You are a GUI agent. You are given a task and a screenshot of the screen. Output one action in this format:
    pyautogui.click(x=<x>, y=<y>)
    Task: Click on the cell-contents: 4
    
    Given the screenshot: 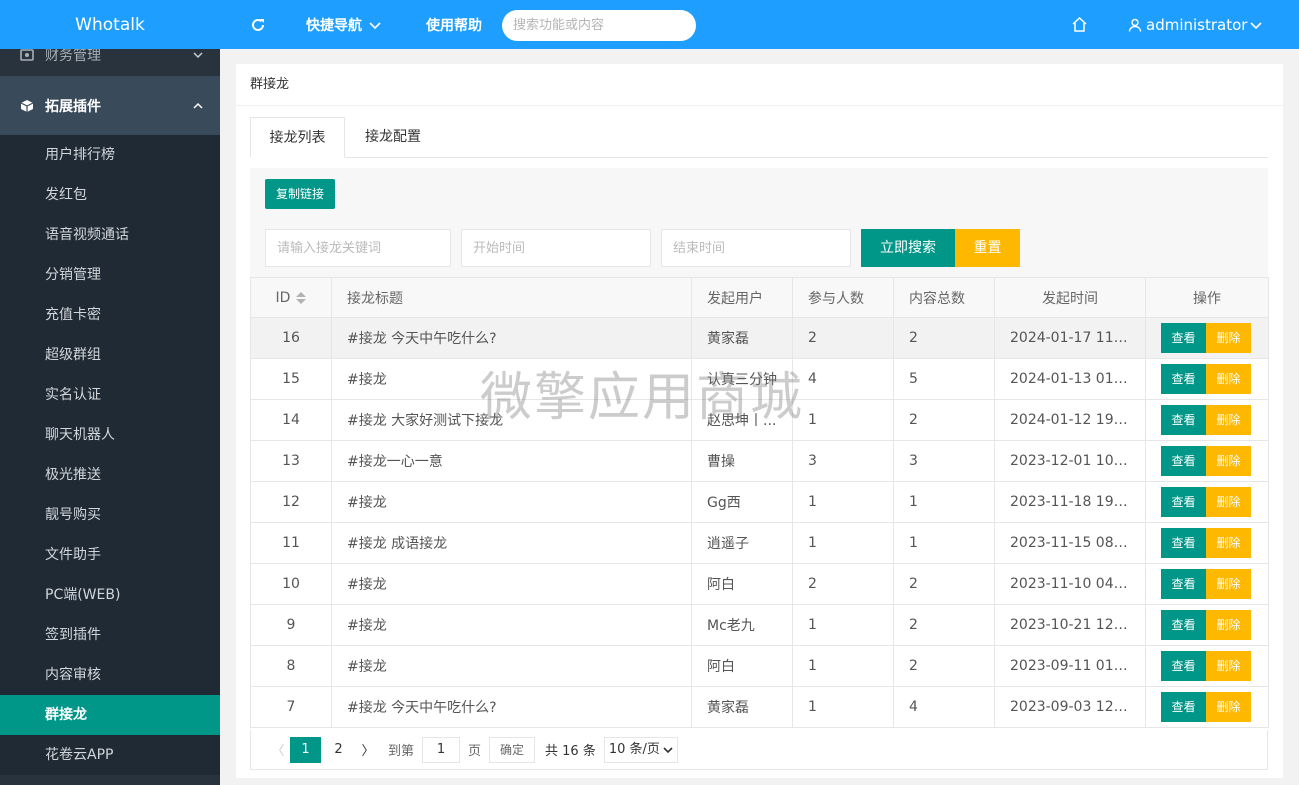 What is the action you would take?
    pyautogui.click(x=944, y=707)
    